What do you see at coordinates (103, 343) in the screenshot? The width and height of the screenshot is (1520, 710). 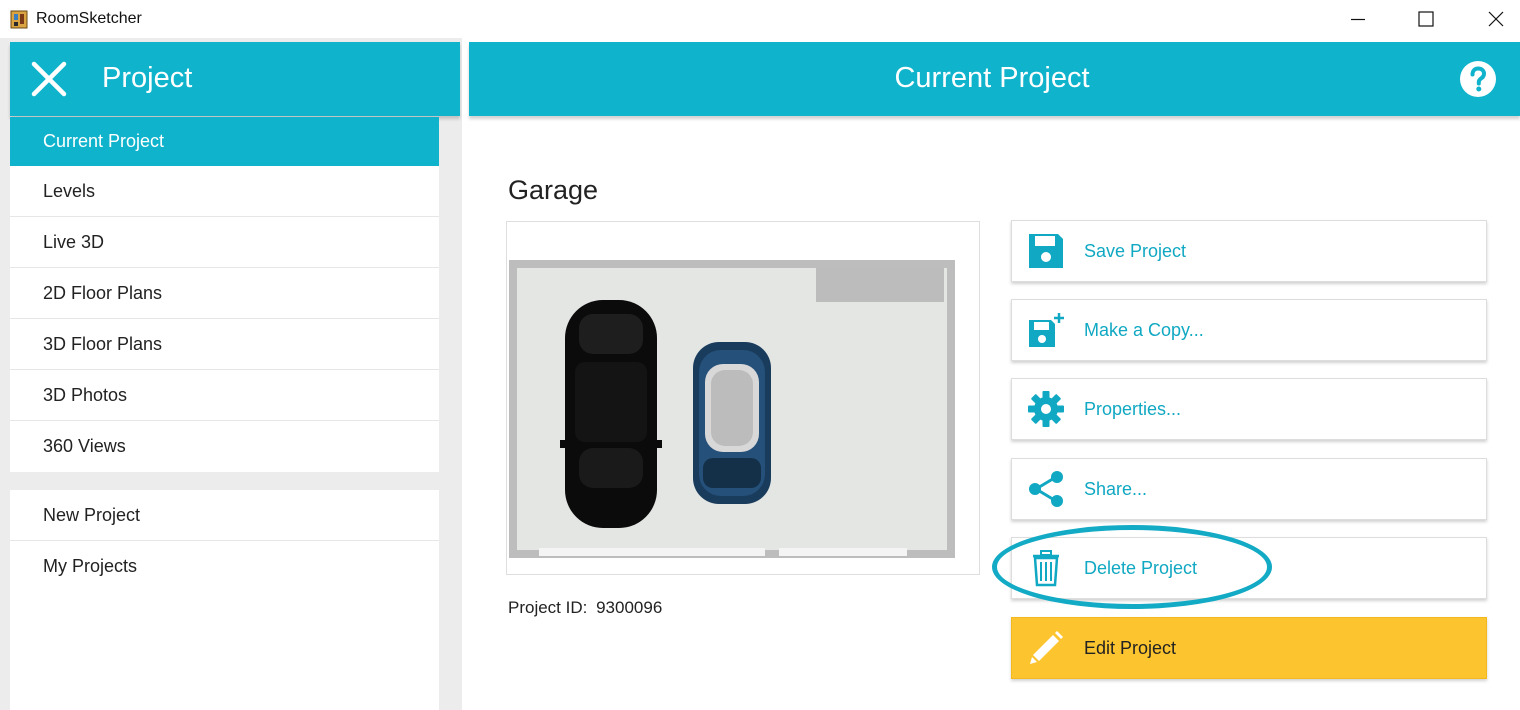 I see `sidebar-item-label: 3D Floor Plans` at bounding box center [103, 343].